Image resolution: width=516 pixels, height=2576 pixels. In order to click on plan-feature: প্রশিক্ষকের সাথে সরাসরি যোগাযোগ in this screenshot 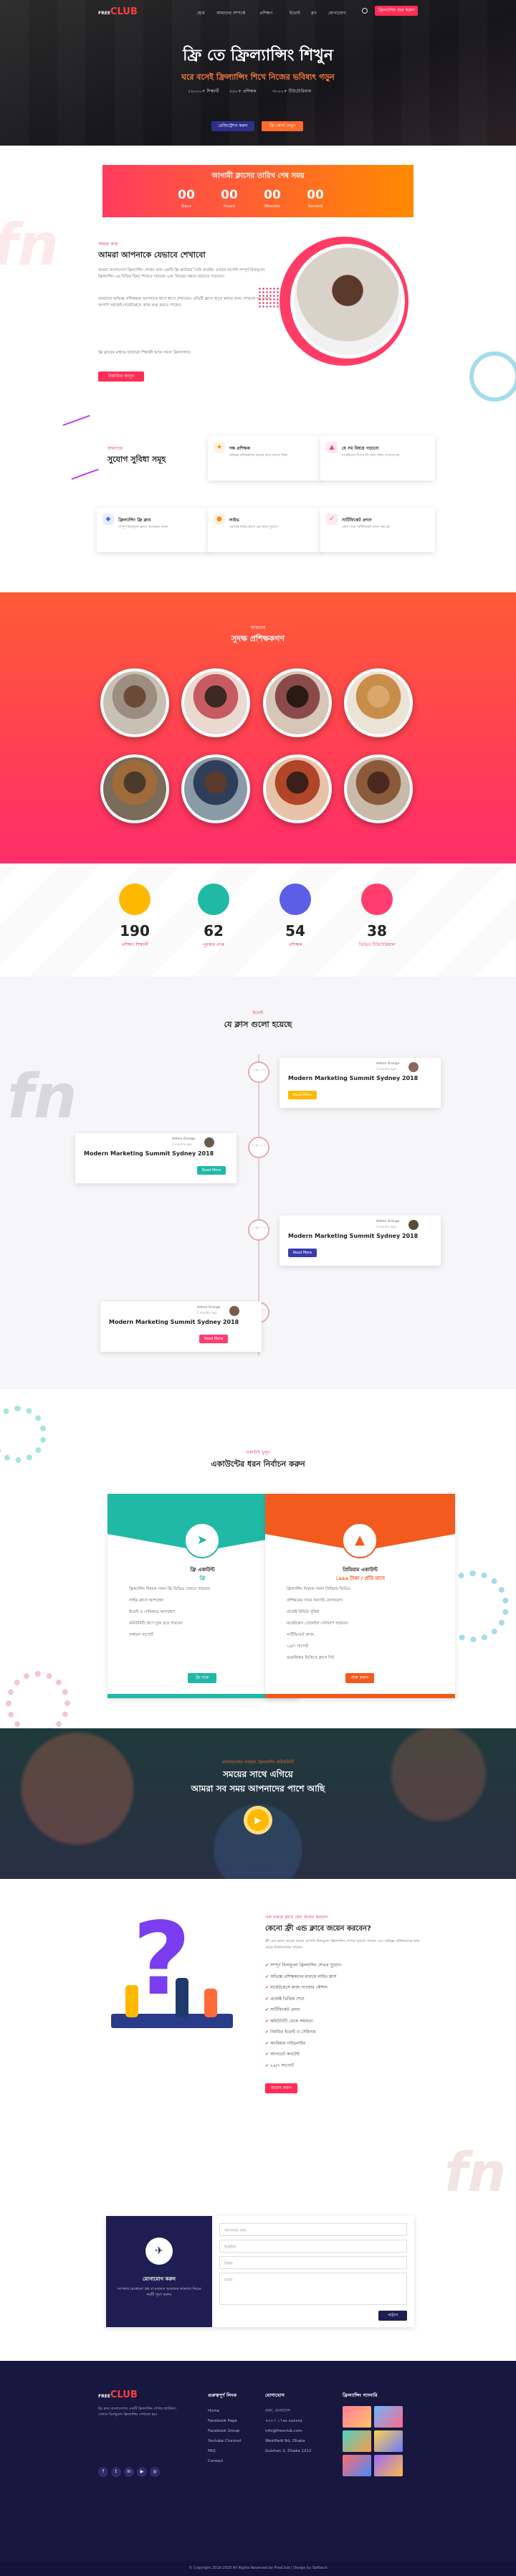, I will do `click(315, 1601)`.